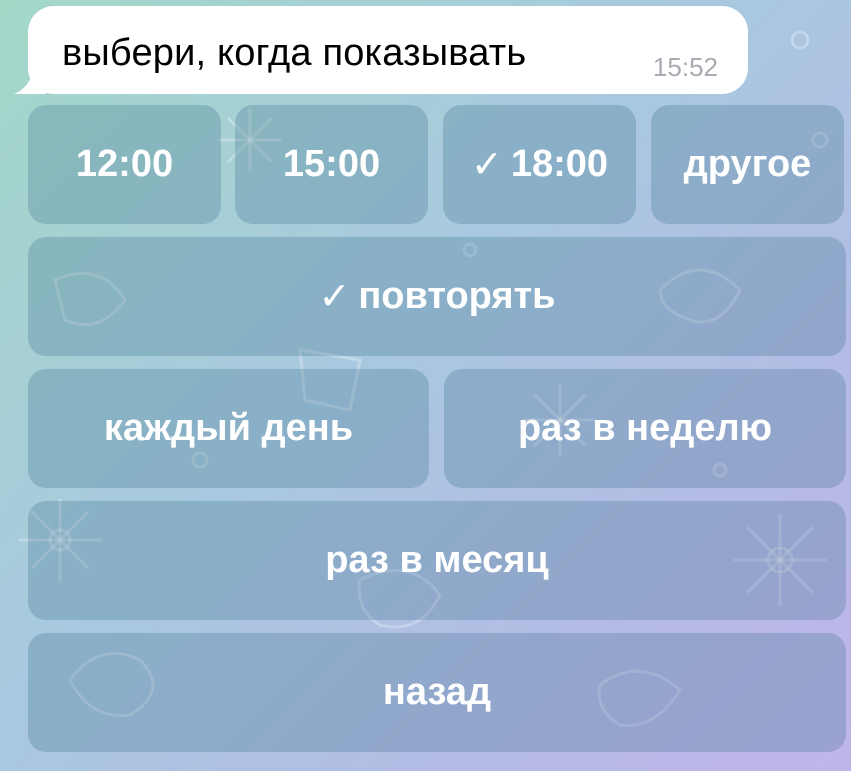 This screenshot has height=771, width=851. Describe the element at coordinates (457, 296) in the screenshot. I see `button-label: повторять` at that location.